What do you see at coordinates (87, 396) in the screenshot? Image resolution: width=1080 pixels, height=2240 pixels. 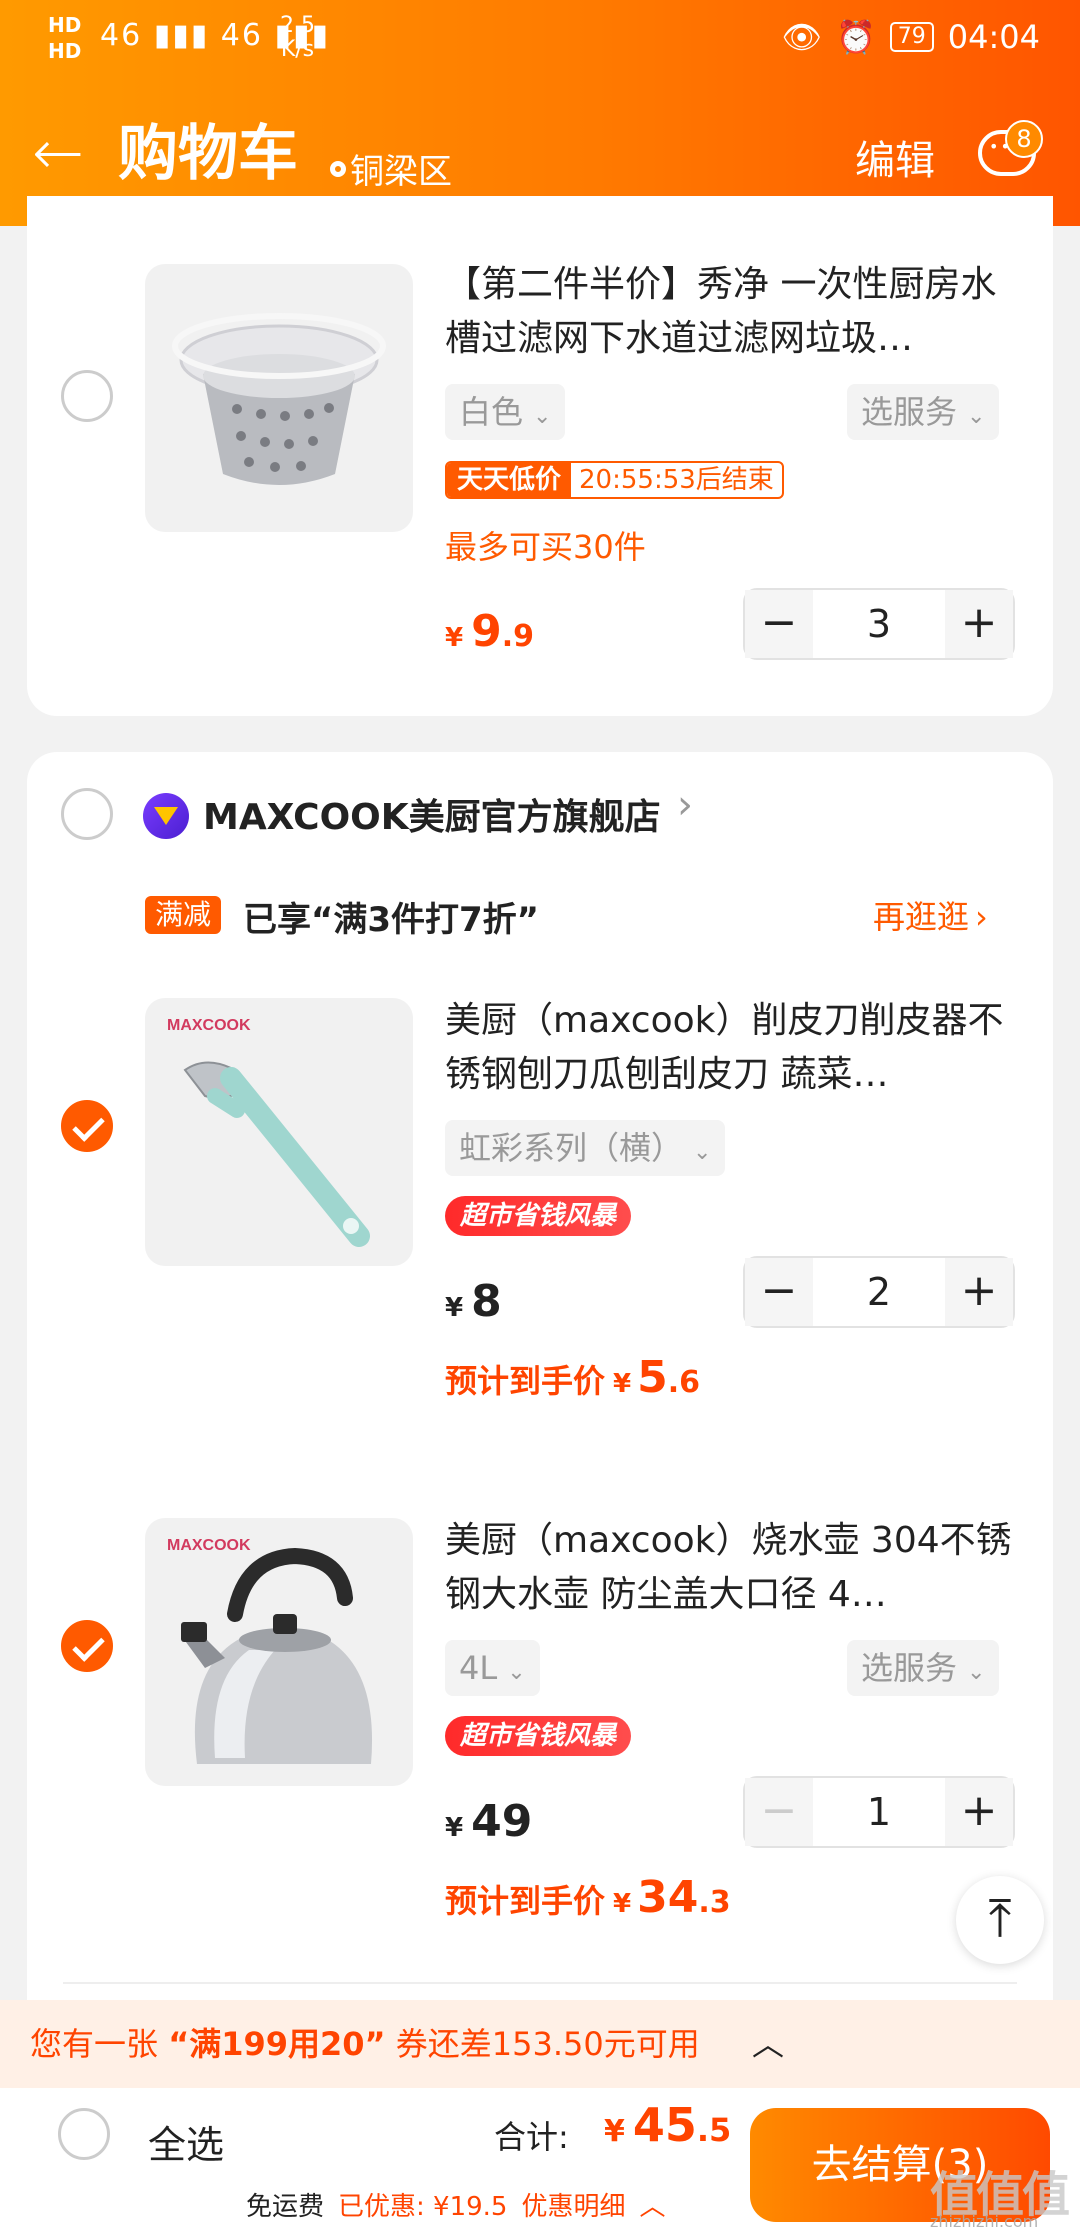 I see `item-checkbox` at bounding box center [87, 396].